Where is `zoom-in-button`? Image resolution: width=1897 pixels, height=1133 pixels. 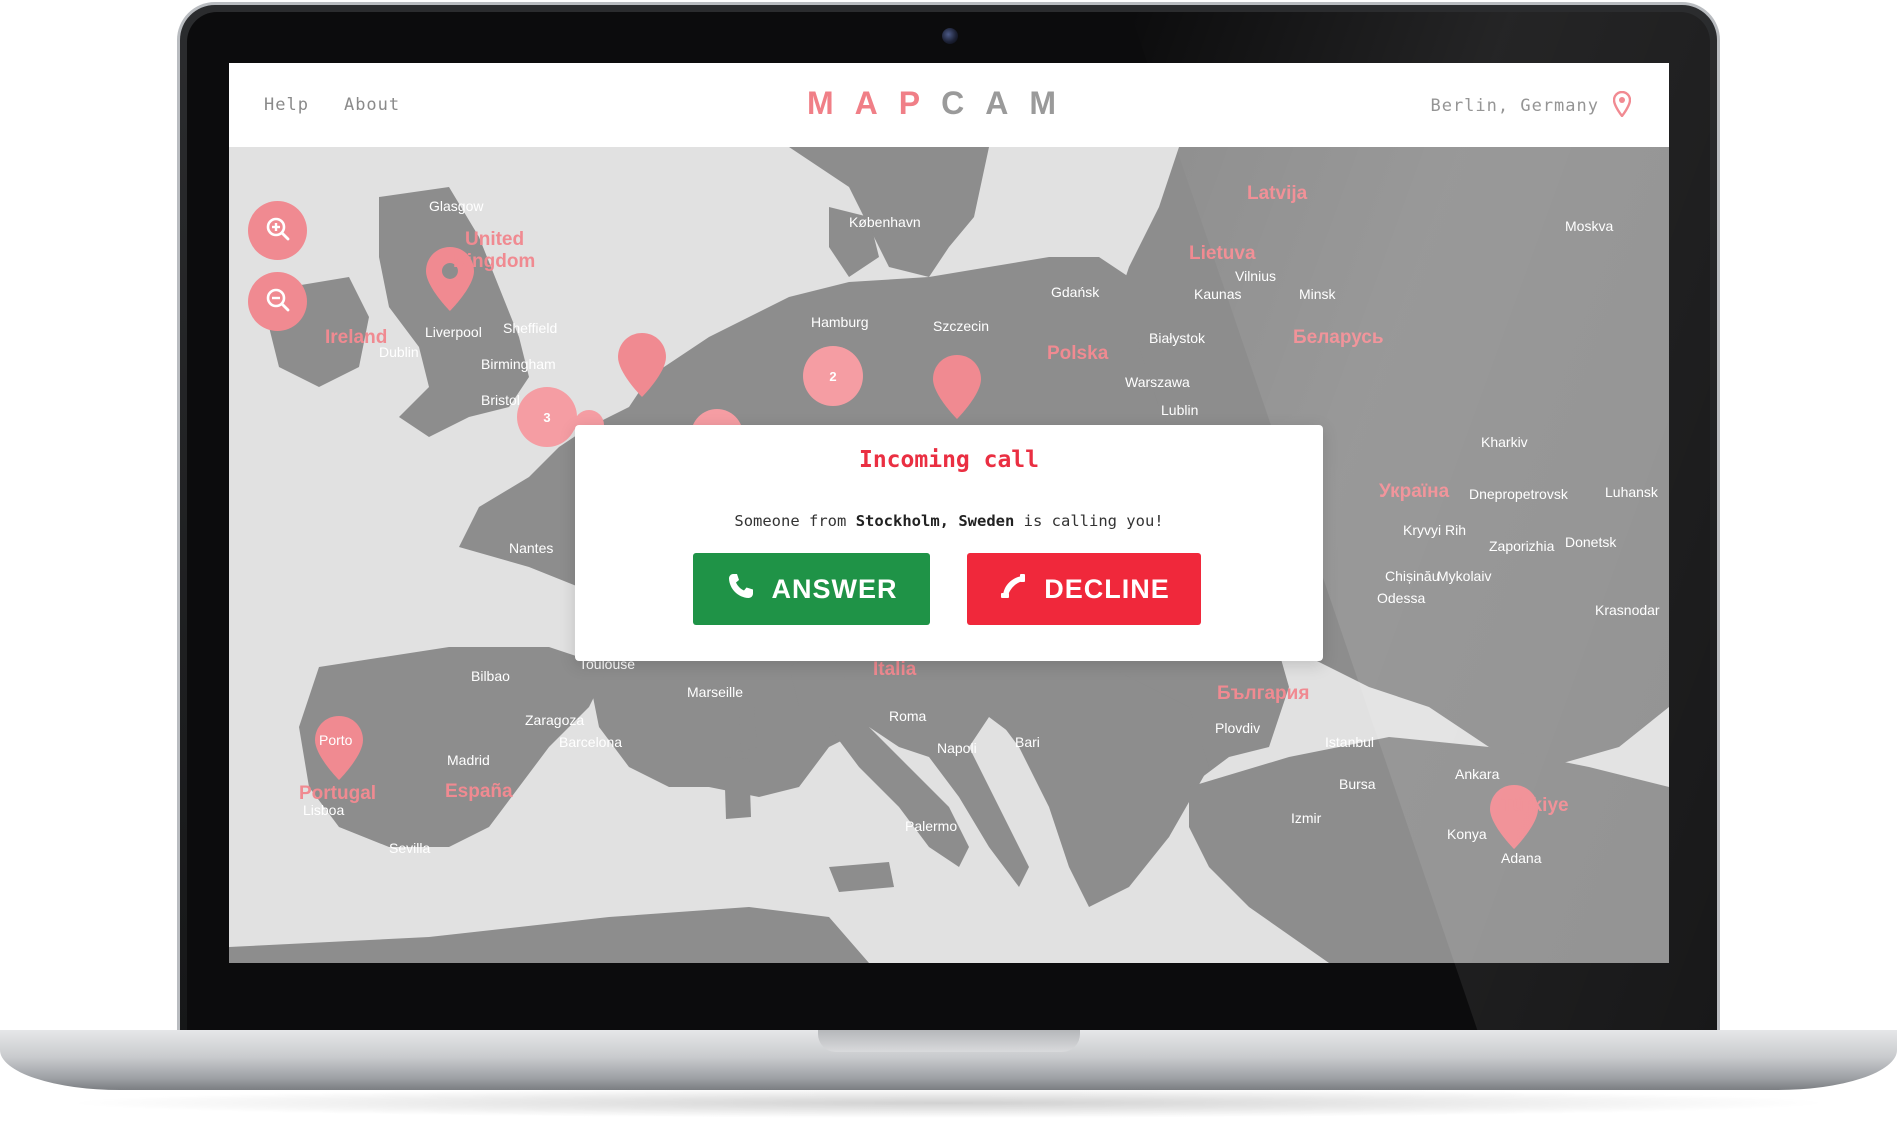
zoom-in-button is located at coordinates (277, 230).